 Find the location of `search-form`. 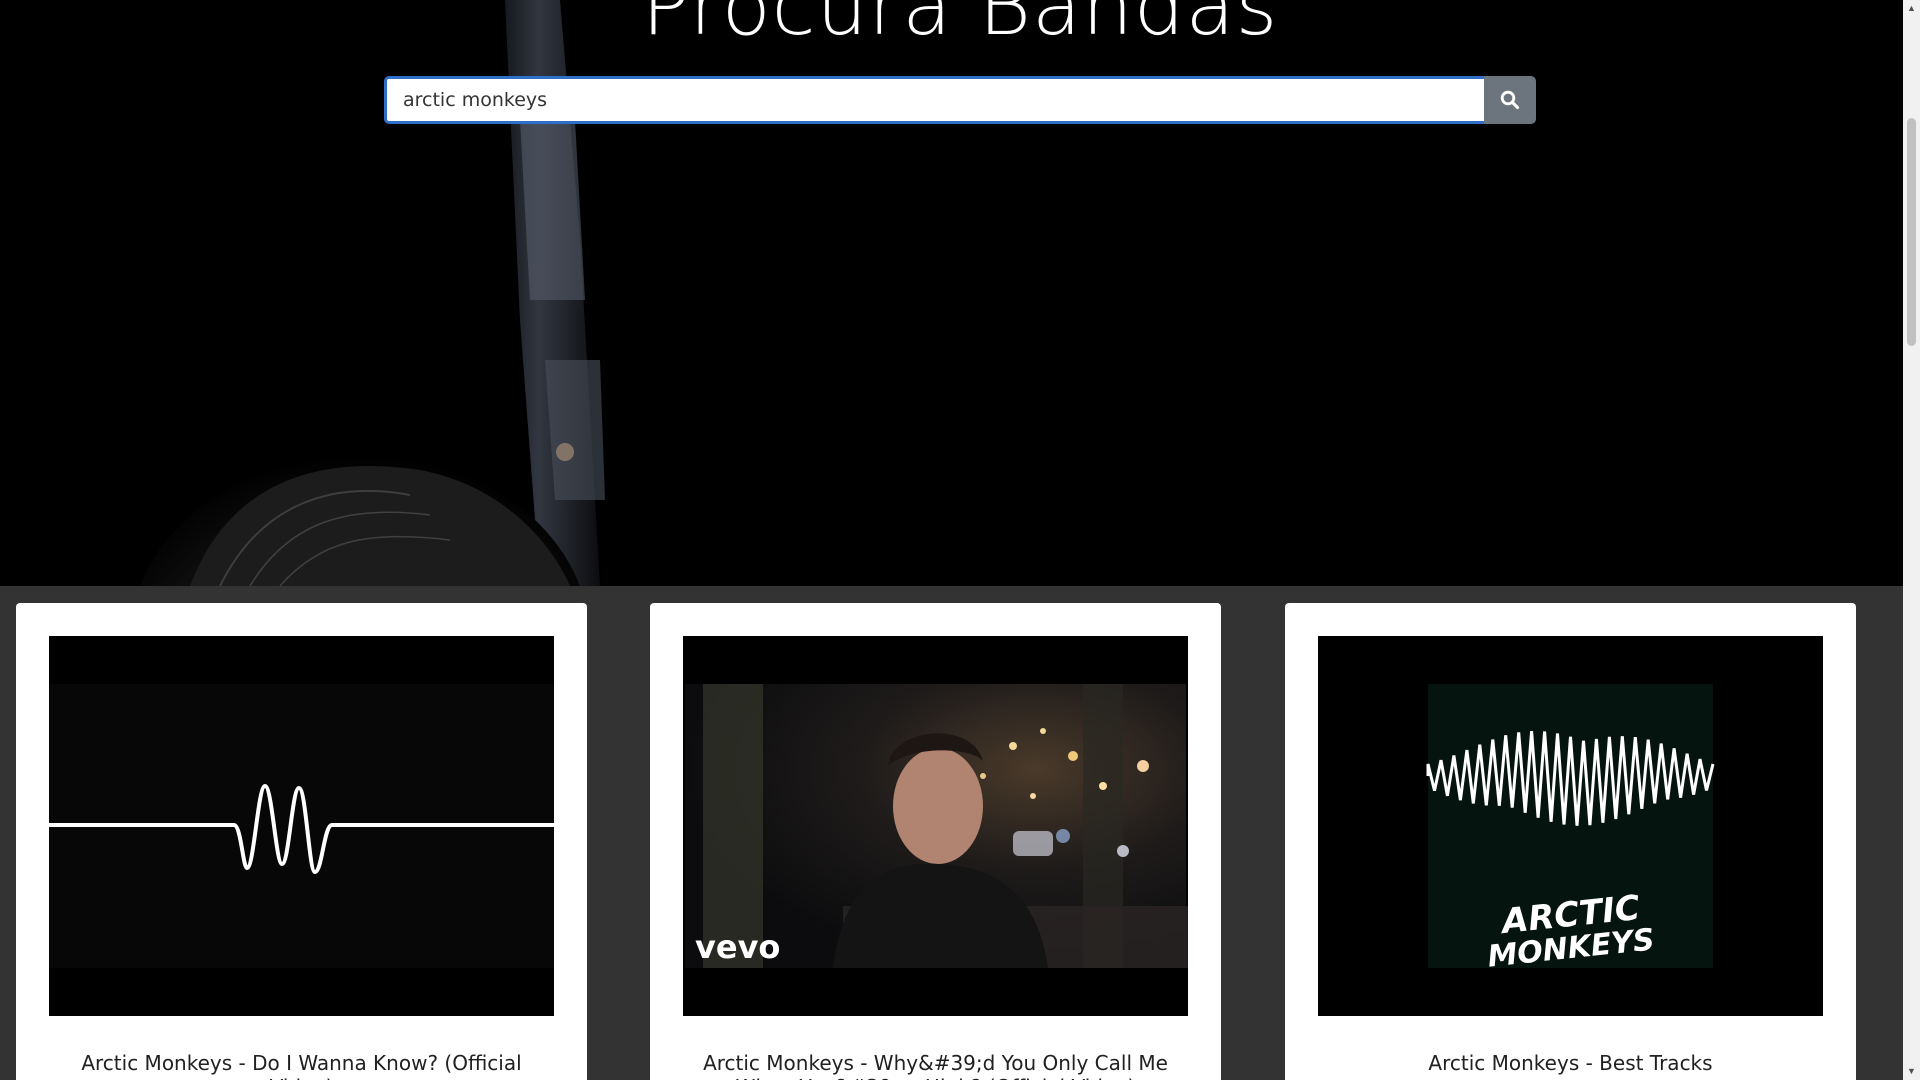

search-form is located at coordinates (960, 100).